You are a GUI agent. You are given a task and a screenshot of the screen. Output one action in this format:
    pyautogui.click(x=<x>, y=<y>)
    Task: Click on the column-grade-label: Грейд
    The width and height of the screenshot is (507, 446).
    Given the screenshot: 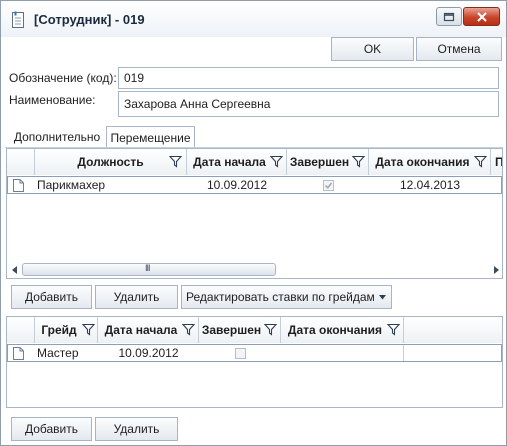 What is the action you would take?
    pyautogui.click(x=59, y=330)
    